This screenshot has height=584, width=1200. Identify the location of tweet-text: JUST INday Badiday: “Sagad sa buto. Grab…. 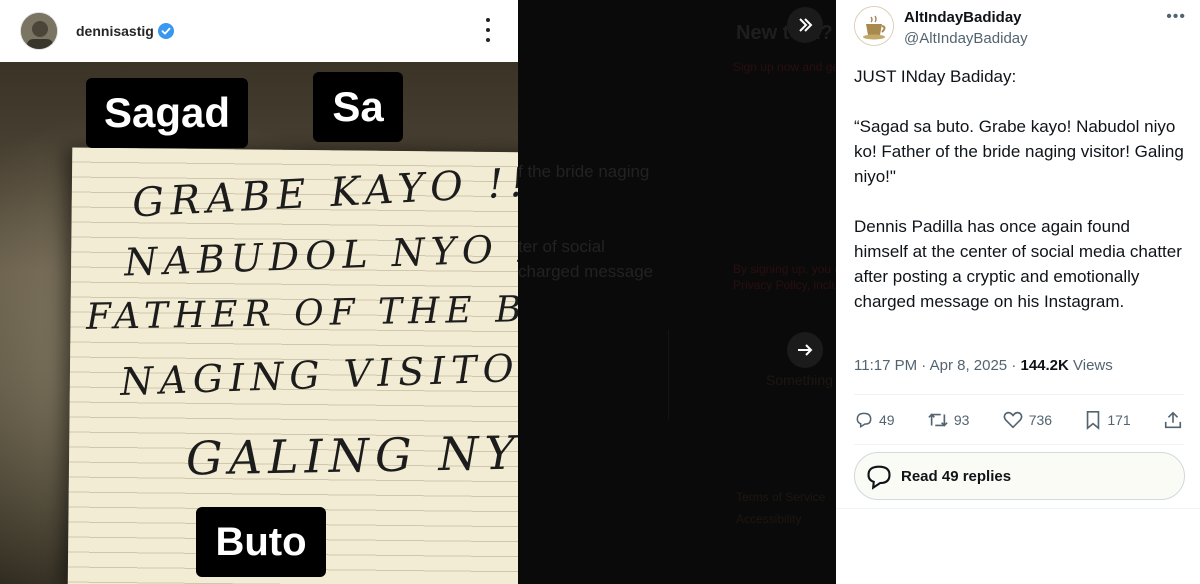
(1019, 201).